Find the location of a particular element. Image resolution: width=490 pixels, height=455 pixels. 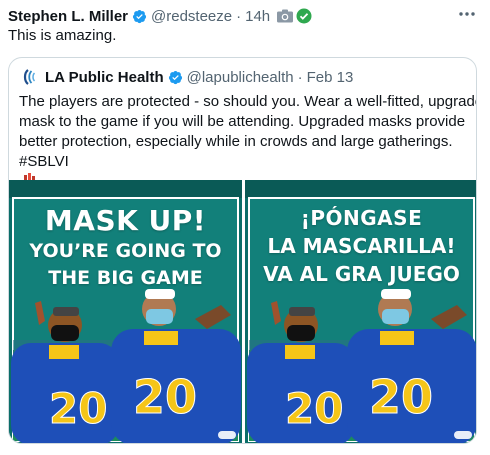

hashtag-link: #SBLVI is located at coordinates (44, 161).